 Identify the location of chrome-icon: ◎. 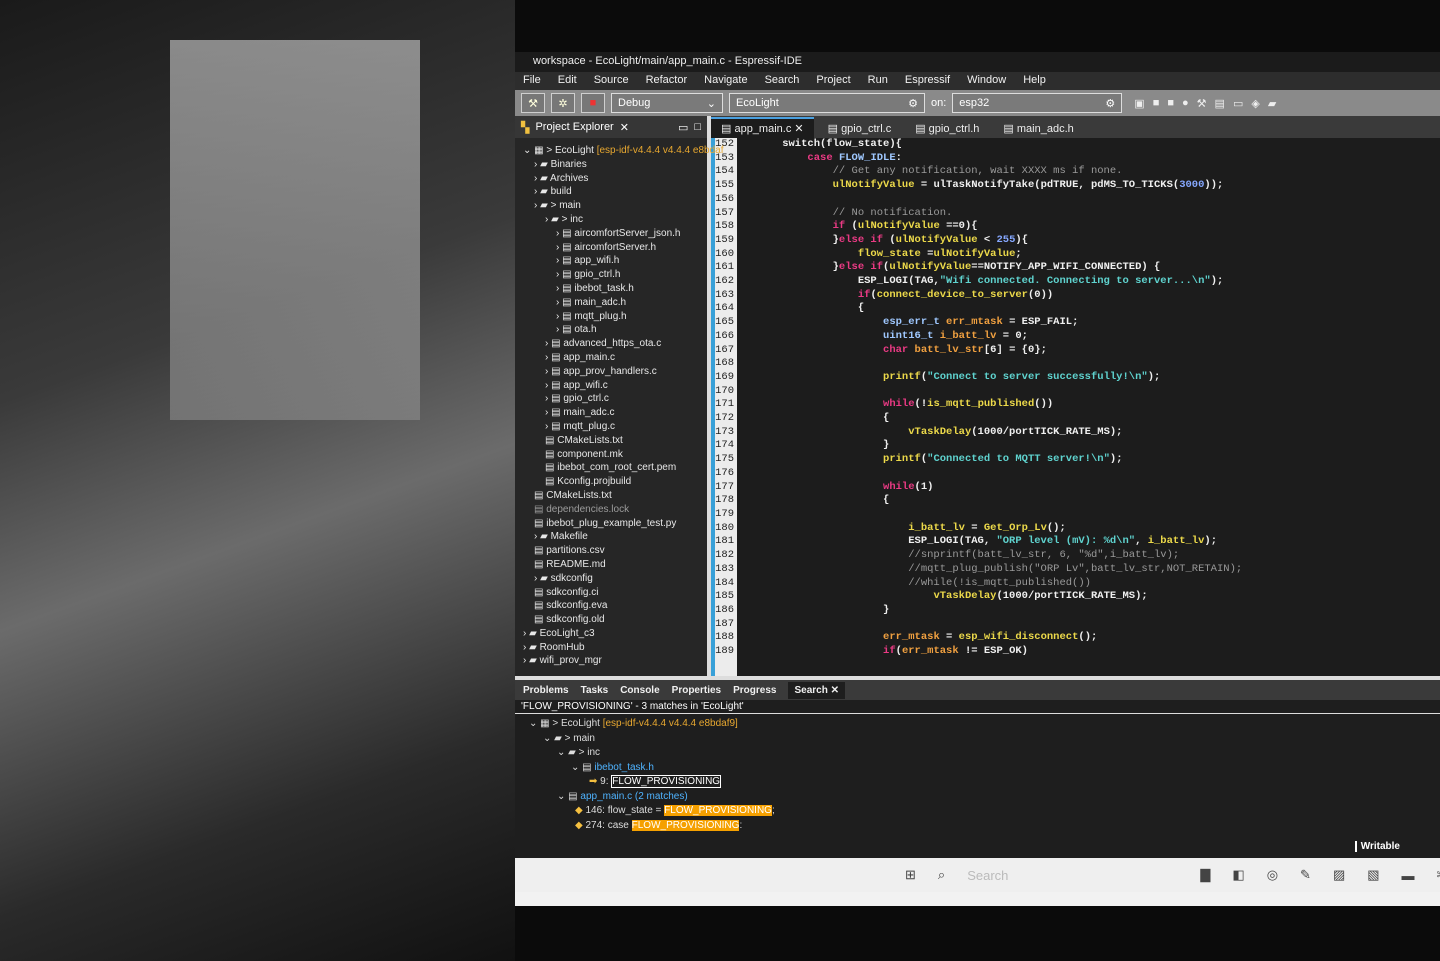
(1272, 875).